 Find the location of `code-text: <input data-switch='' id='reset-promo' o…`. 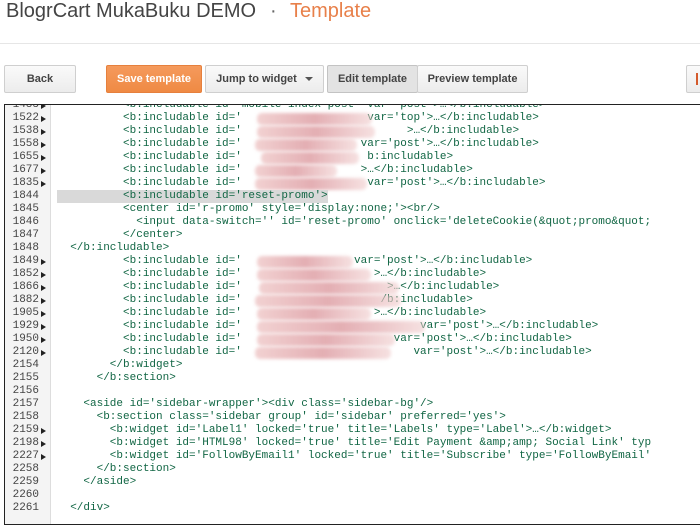

code-text: <input data-switch='' id='reset-promo' o… is located at coordinates (354, 222).